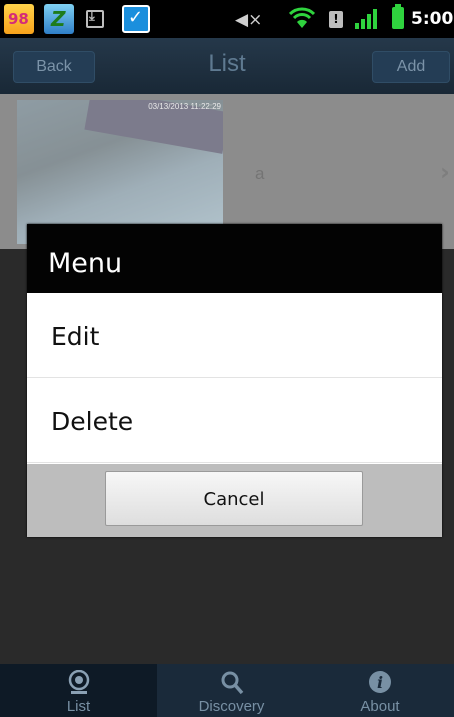  I want to click on search-icon, so click(232, 683).